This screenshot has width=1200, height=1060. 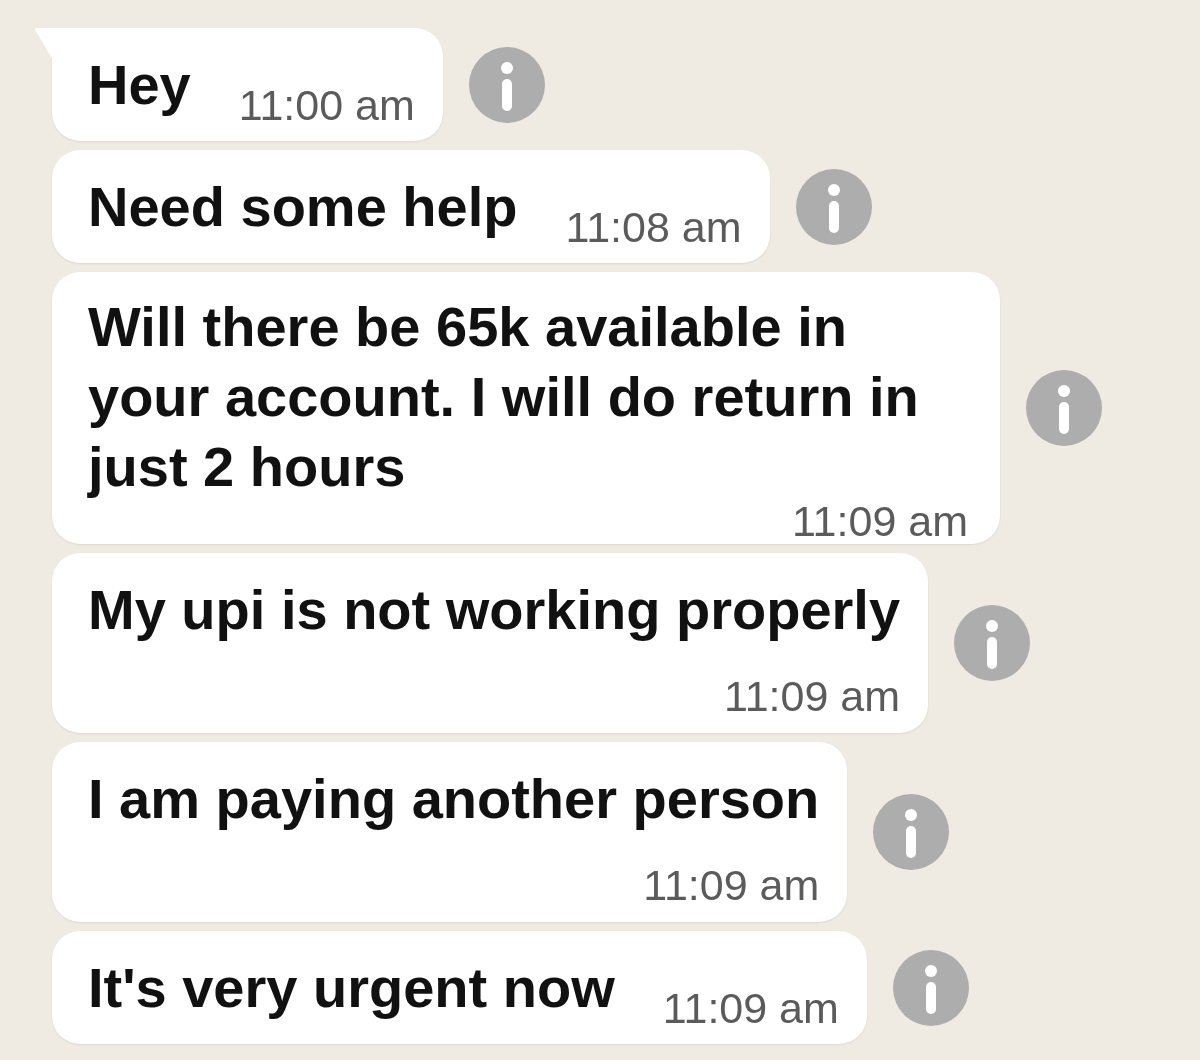 I want to click on message-text: Need some help, so click(x=303, y=207).